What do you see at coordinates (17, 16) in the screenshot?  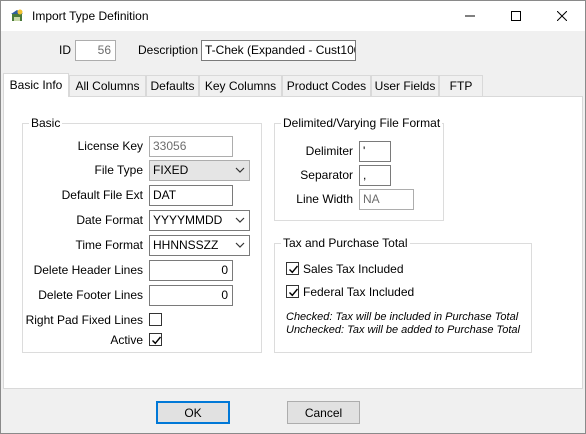 I see `app-icon` at bounding box center [17, 16].